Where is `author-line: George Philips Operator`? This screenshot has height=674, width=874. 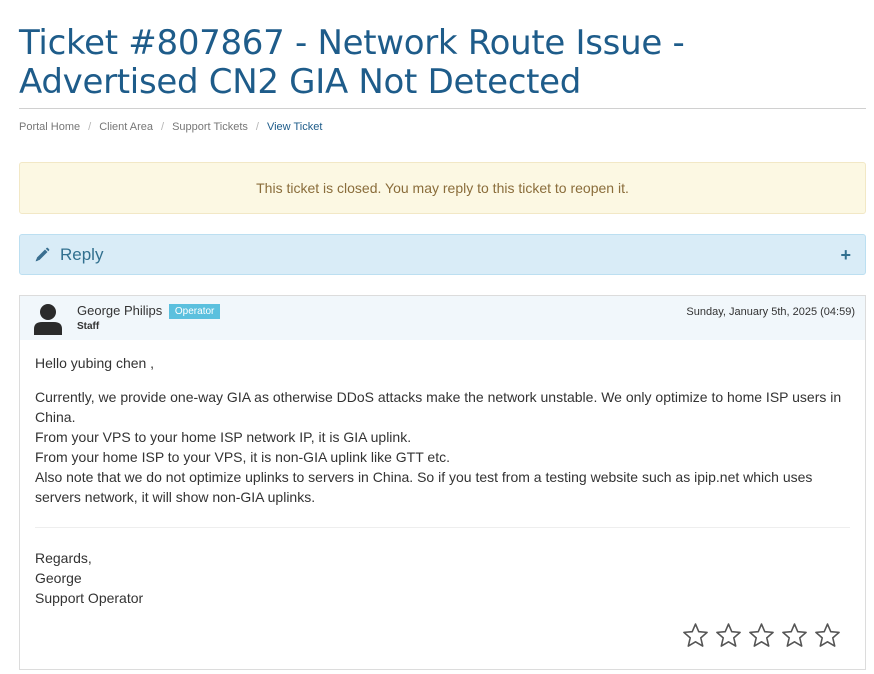
author-line: George Philips Operator is located at coordinates (149, 311).